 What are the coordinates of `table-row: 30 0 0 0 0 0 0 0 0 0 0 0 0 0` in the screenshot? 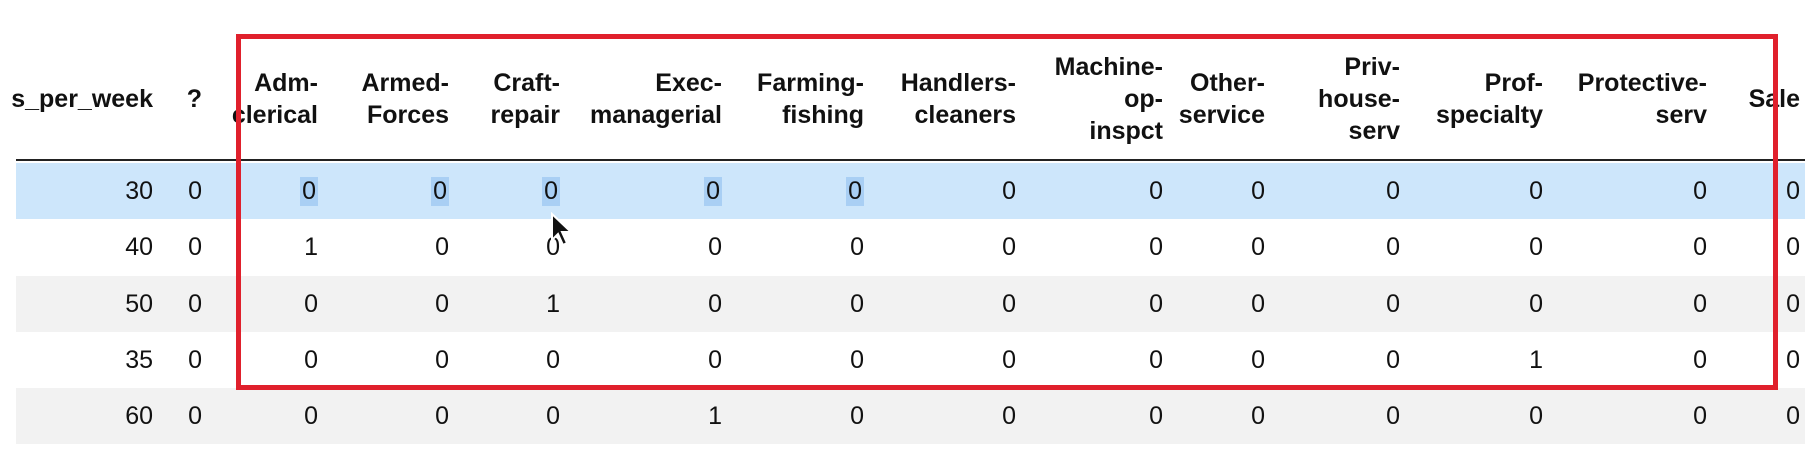 It's located at (910, 191).